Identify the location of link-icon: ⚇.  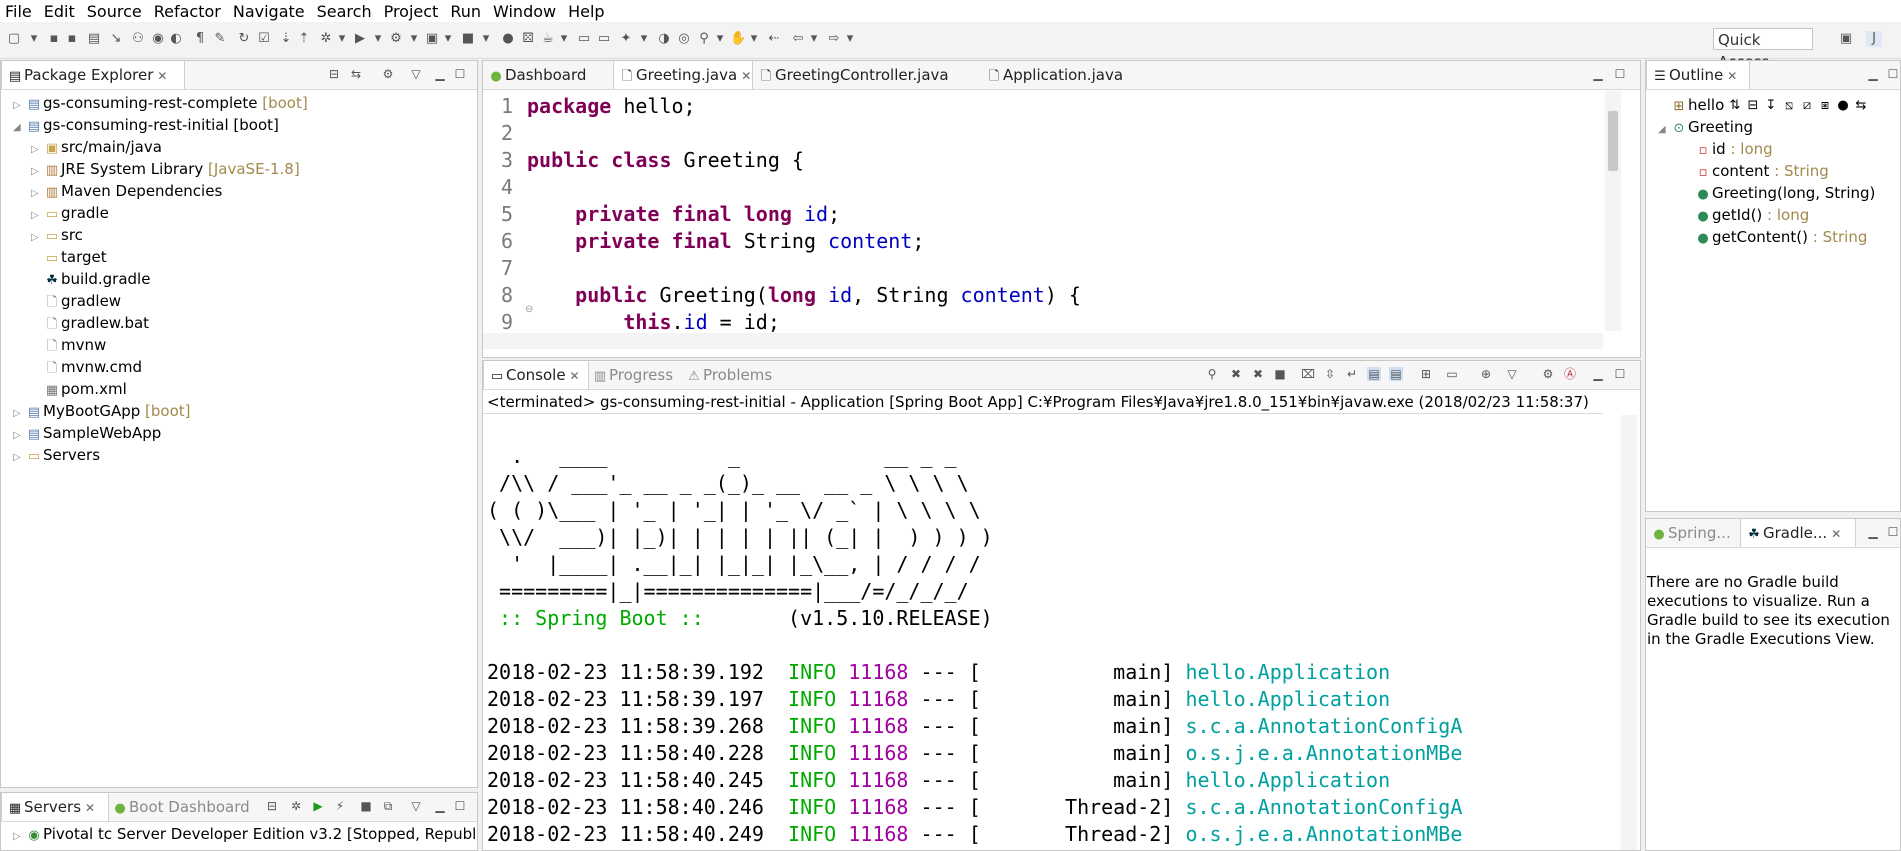
(138, 39).